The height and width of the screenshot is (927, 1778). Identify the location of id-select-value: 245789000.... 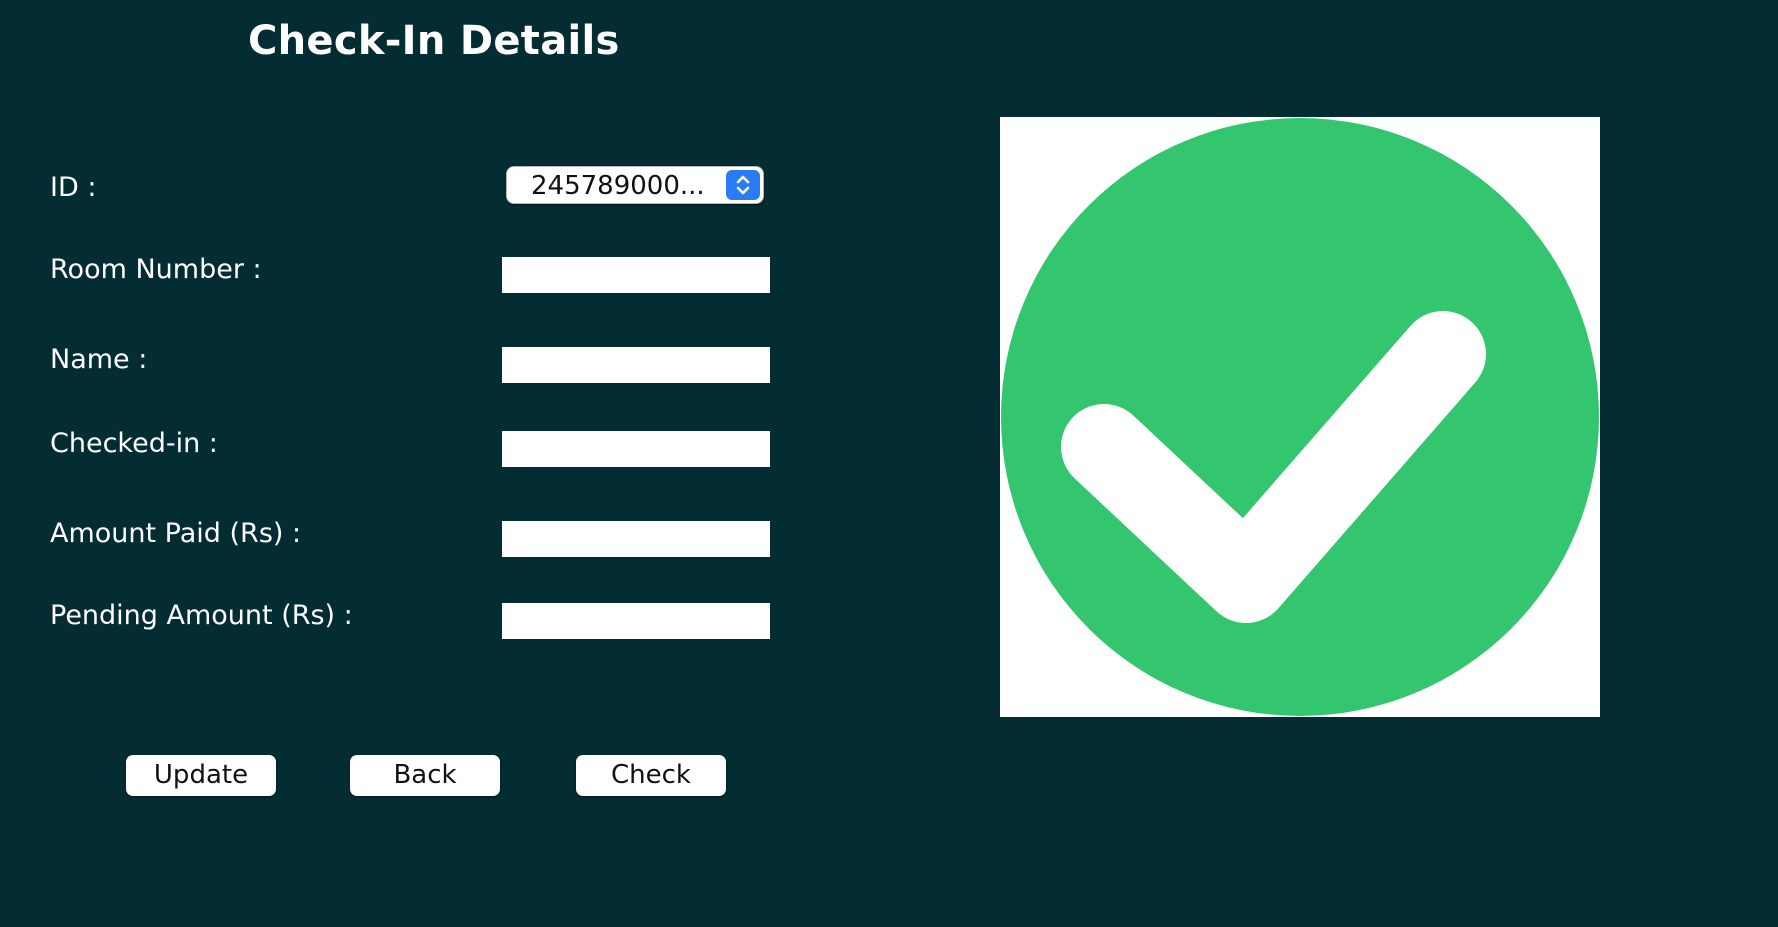
(618, 186).